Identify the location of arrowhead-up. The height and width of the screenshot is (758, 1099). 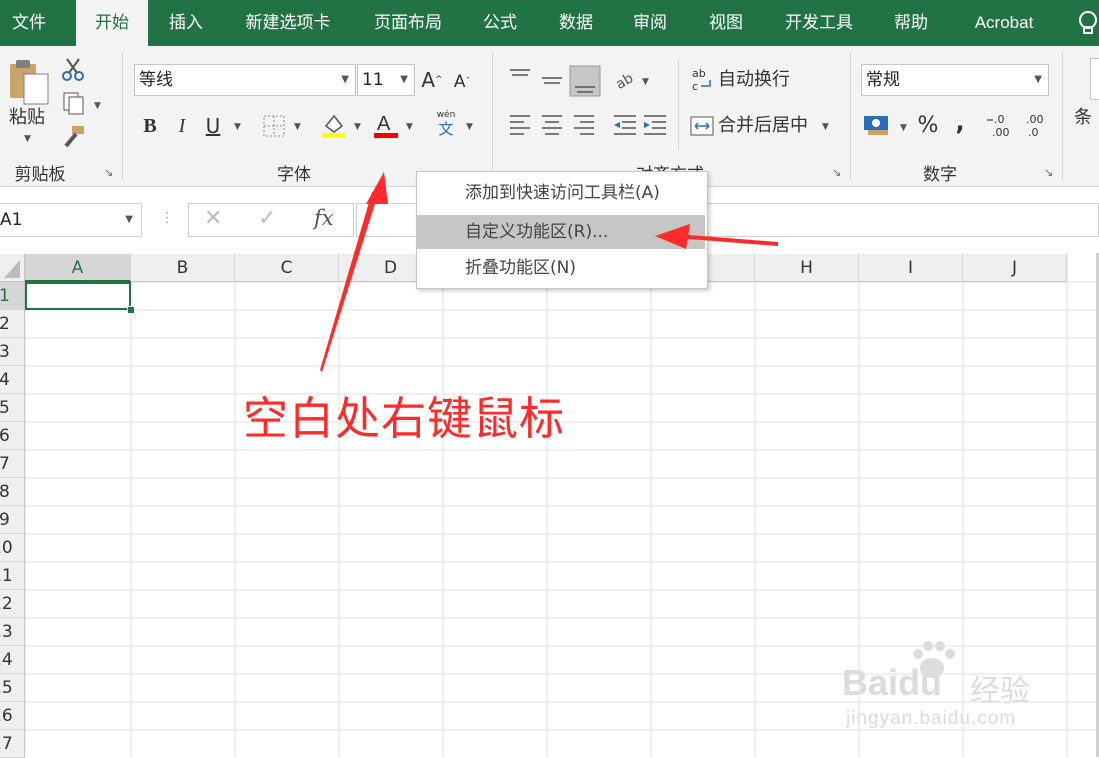
(377, 188).